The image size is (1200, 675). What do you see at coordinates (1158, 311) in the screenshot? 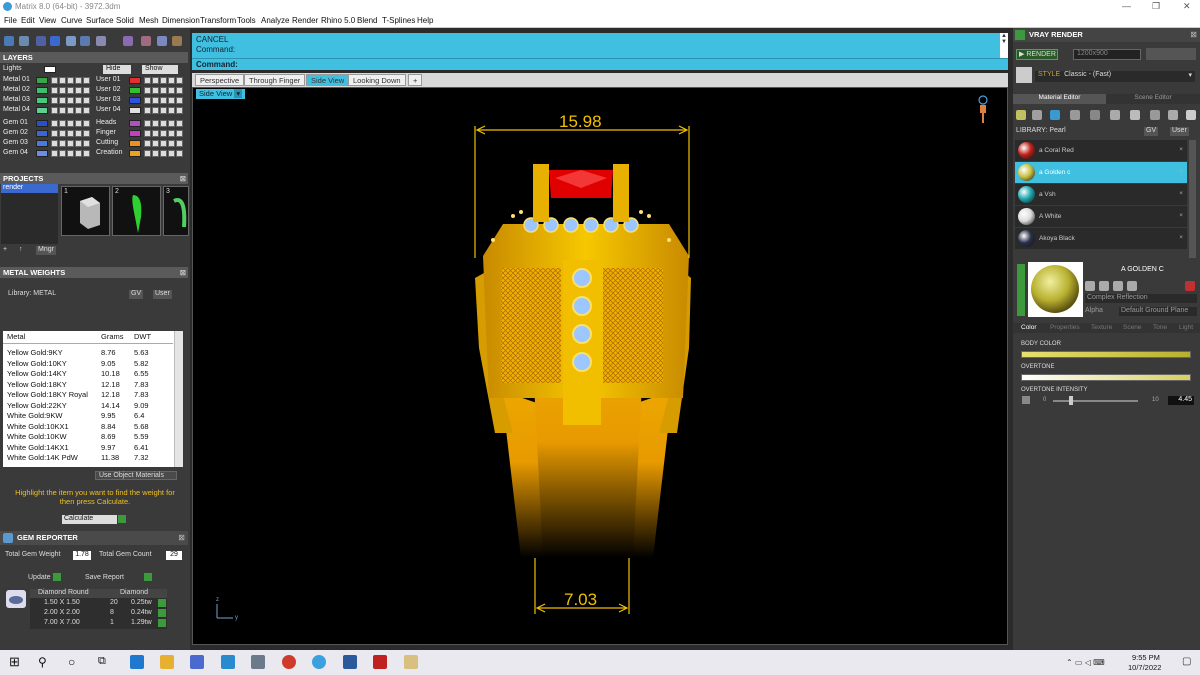
I see `ground-plane-select: Default Ground Plane` at bounding box center [1158, 311].